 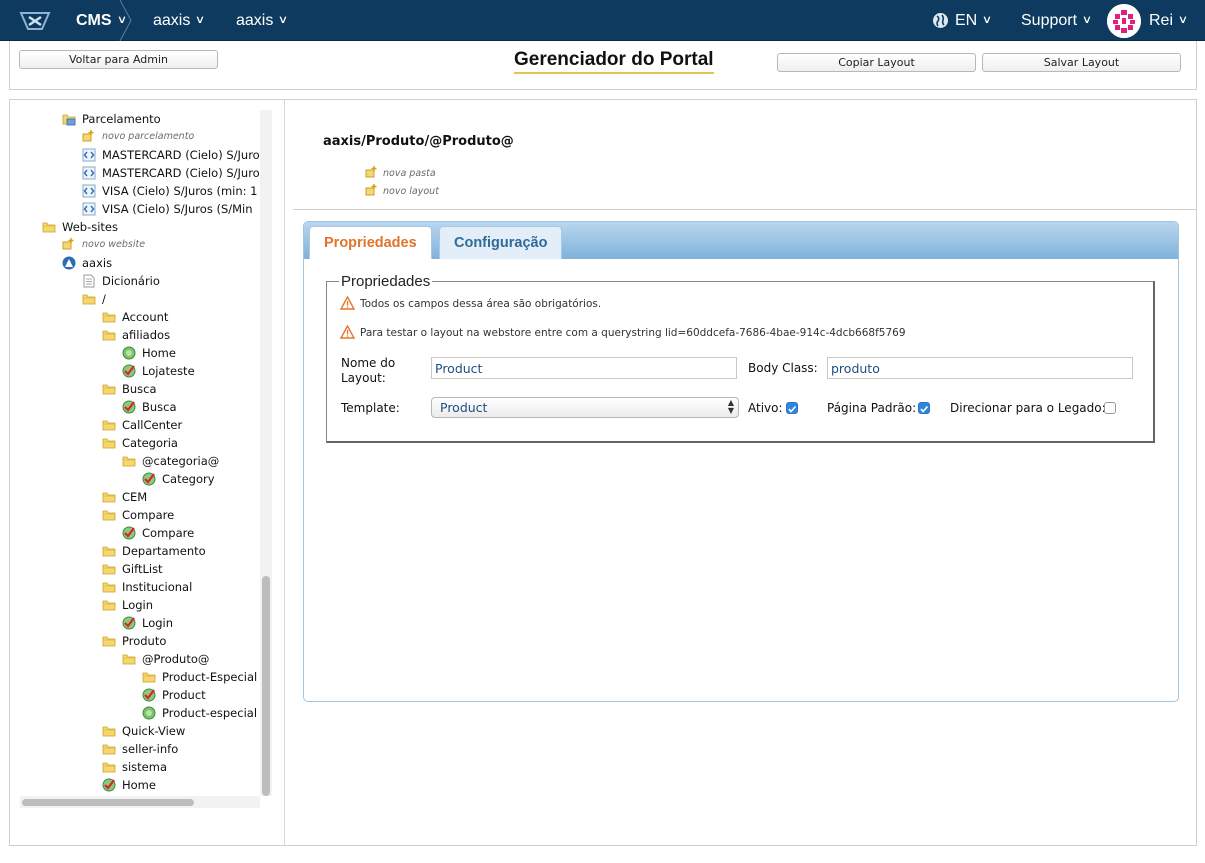 What do you see at coordinates (370, 242) in the screenshot?
I see `tab-propriedades: Propriedades` at bounding box center [370, 242].